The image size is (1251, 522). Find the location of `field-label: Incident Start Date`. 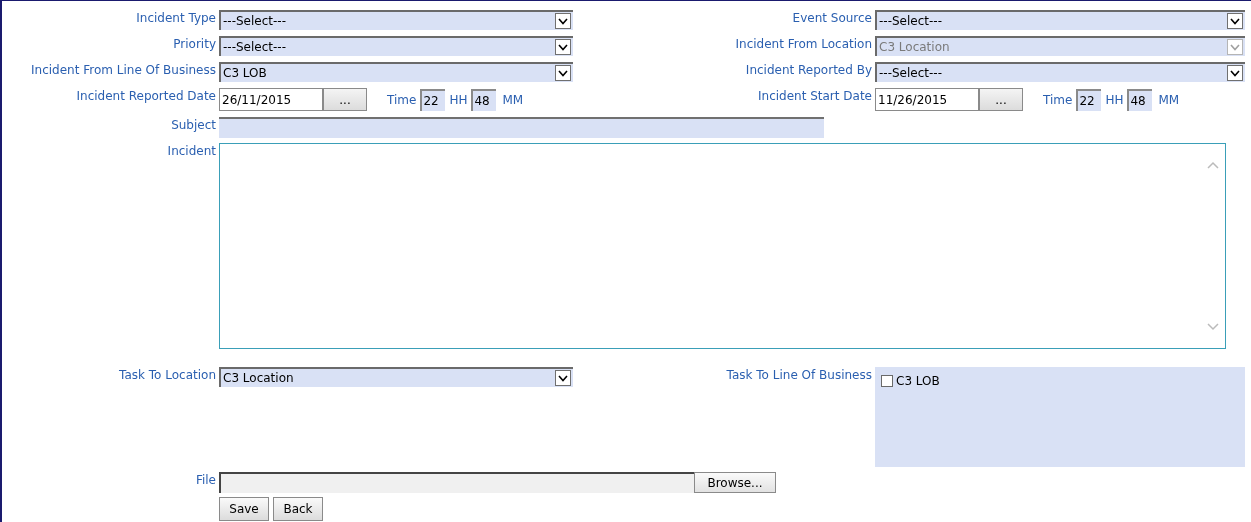

field-label: Incident Start Date is located at coordinates (815, 96).